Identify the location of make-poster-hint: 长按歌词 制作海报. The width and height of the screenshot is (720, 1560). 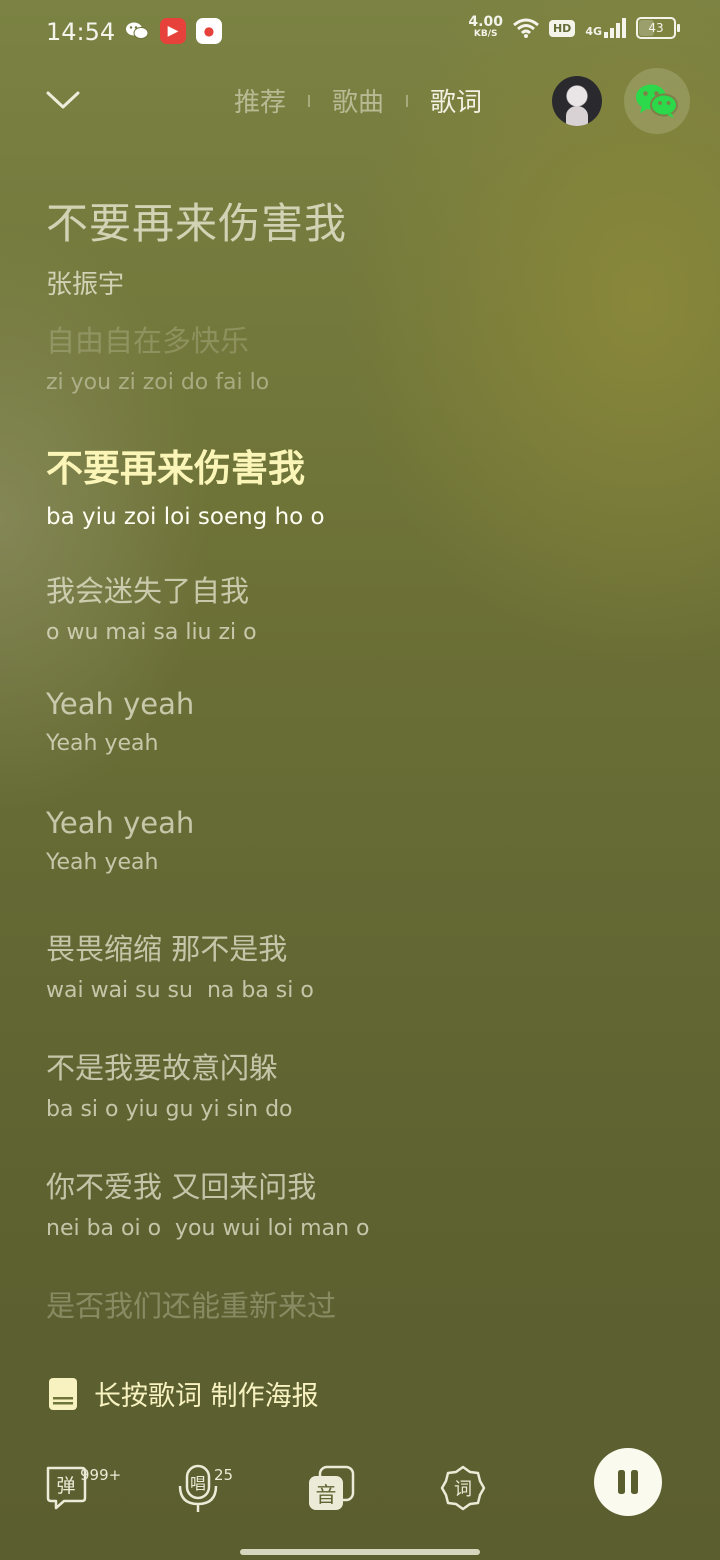
(183, 1393).